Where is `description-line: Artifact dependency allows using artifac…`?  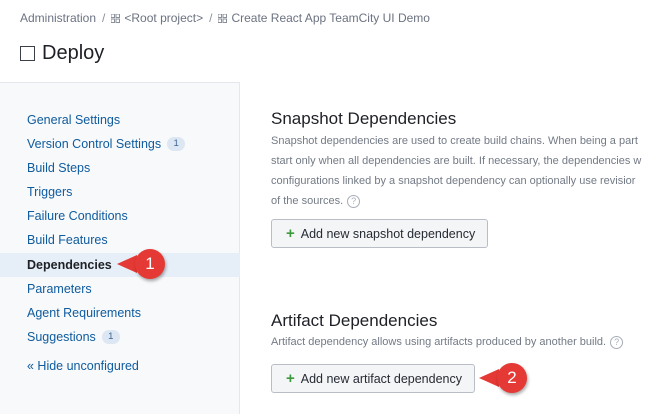 description-line: Artifact dependency allows using artifac… is located at coordinates (439, 342).